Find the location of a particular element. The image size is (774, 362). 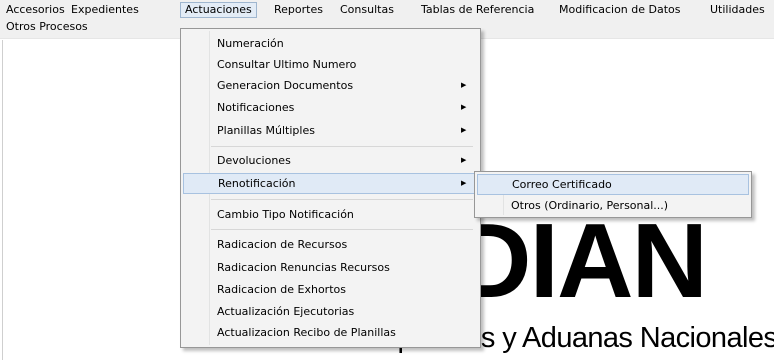

menu-item-label: Notificaciones is located at coordinates (256, 107).